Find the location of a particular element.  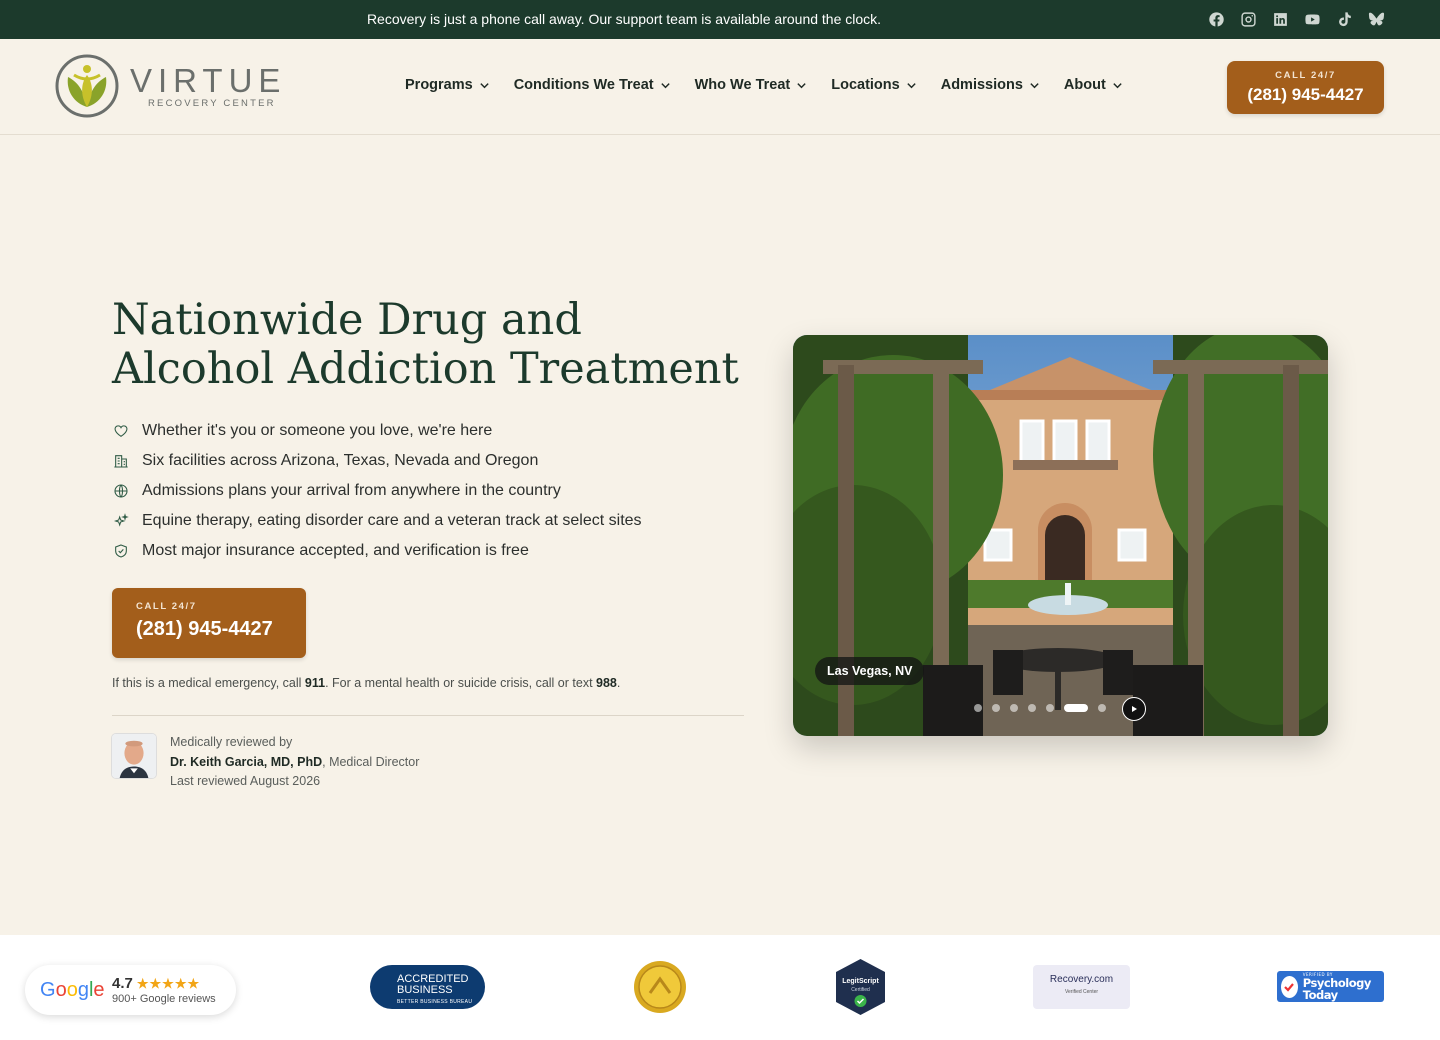

reviewer-role: , Medical Director is located at coordinates (371, 761).